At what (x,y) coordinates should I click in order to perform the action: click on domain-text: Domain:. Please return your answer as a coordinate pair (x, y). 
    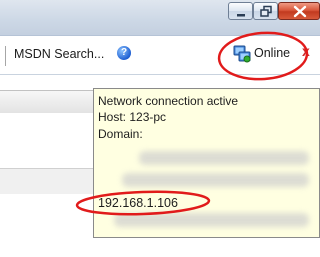
    Looking at the image, I should click on (120, 134).